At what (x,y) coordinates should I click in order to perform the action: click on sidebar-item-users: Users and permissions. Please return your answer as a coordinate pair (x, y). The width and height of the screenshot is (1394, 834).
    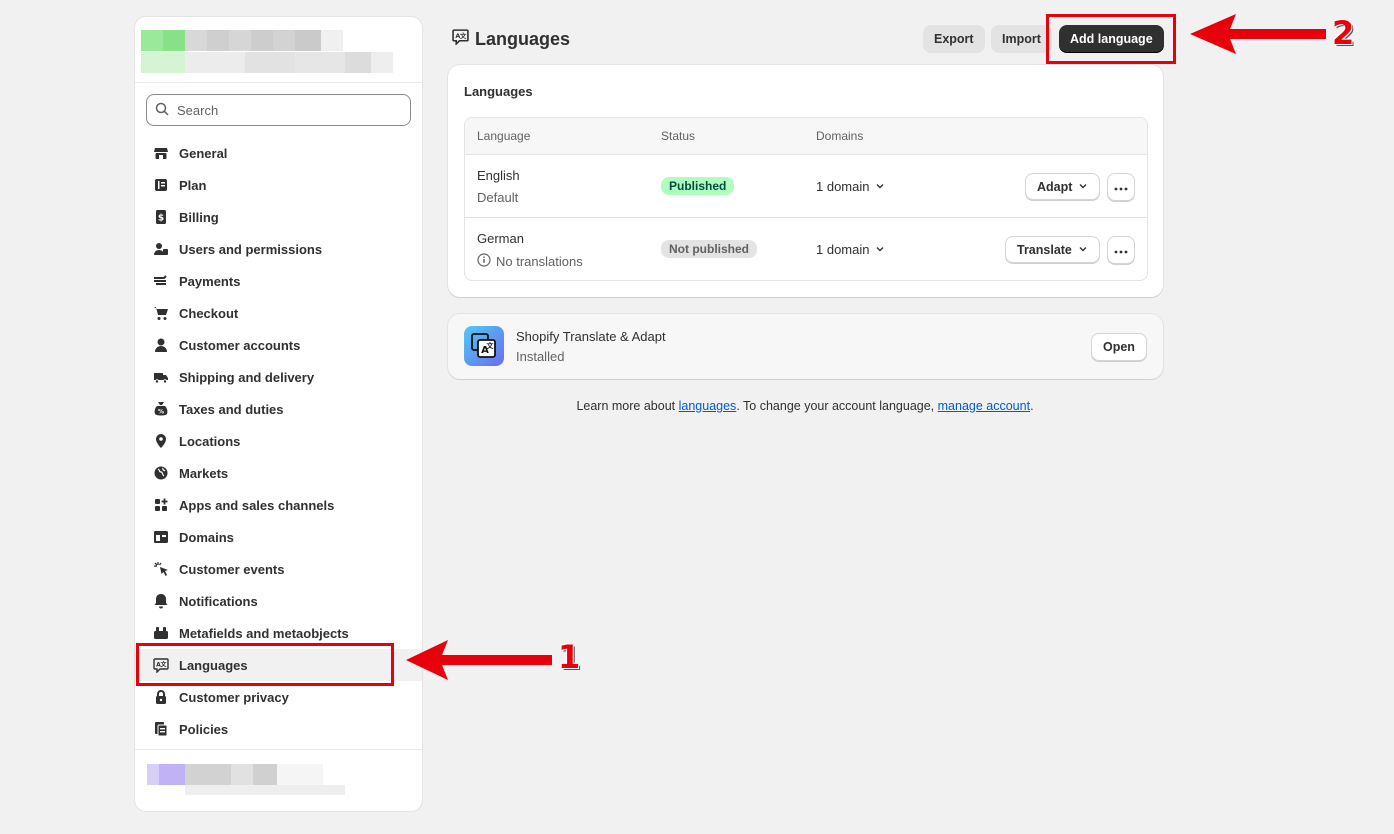
    Looking at the image, I should click on (278, 249).